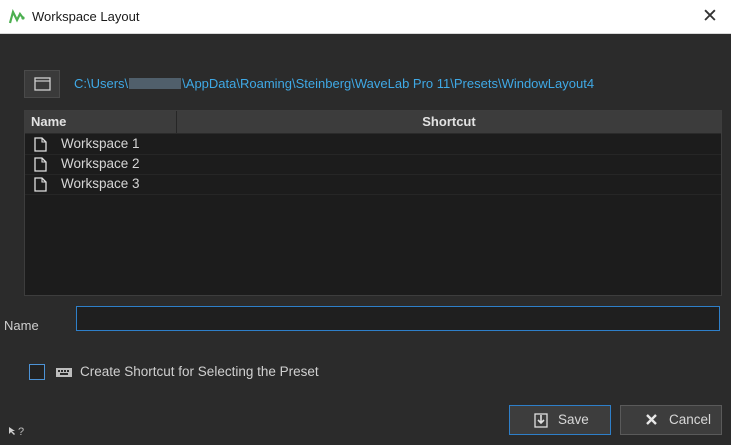 The height and width of the screenshot is (445, 731). I want to click on help-symbol: ?, so click(21, 432).